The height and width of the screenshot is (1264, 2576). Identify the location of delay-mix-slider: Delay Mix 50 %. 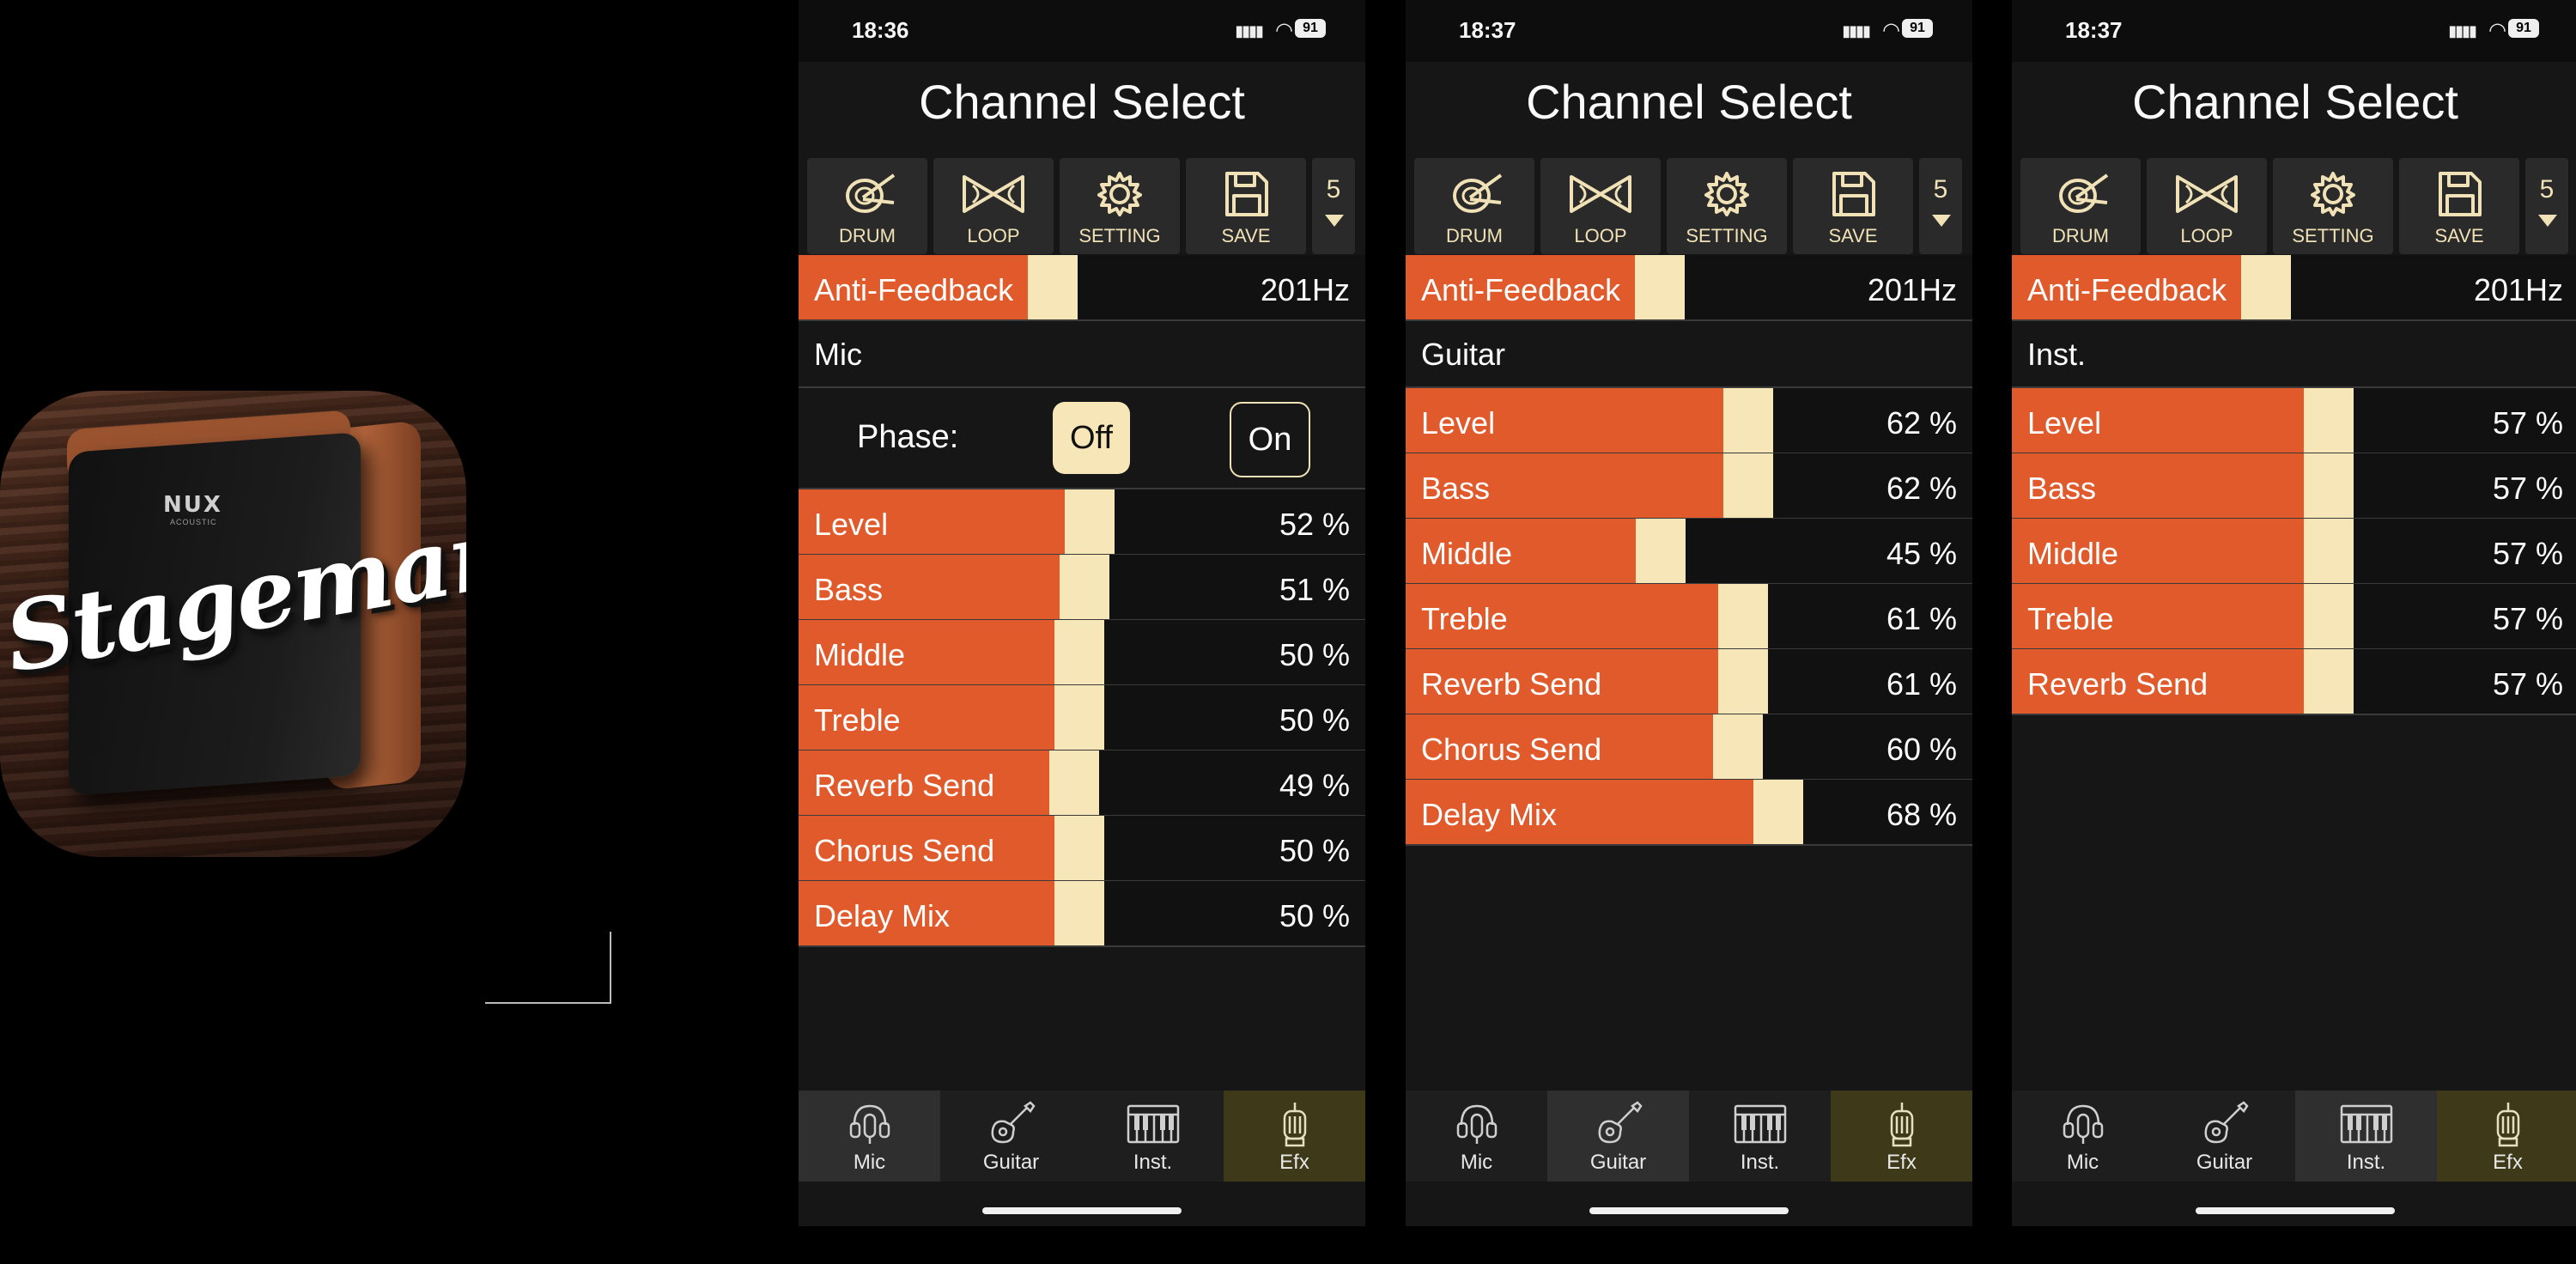
(1082, 914).